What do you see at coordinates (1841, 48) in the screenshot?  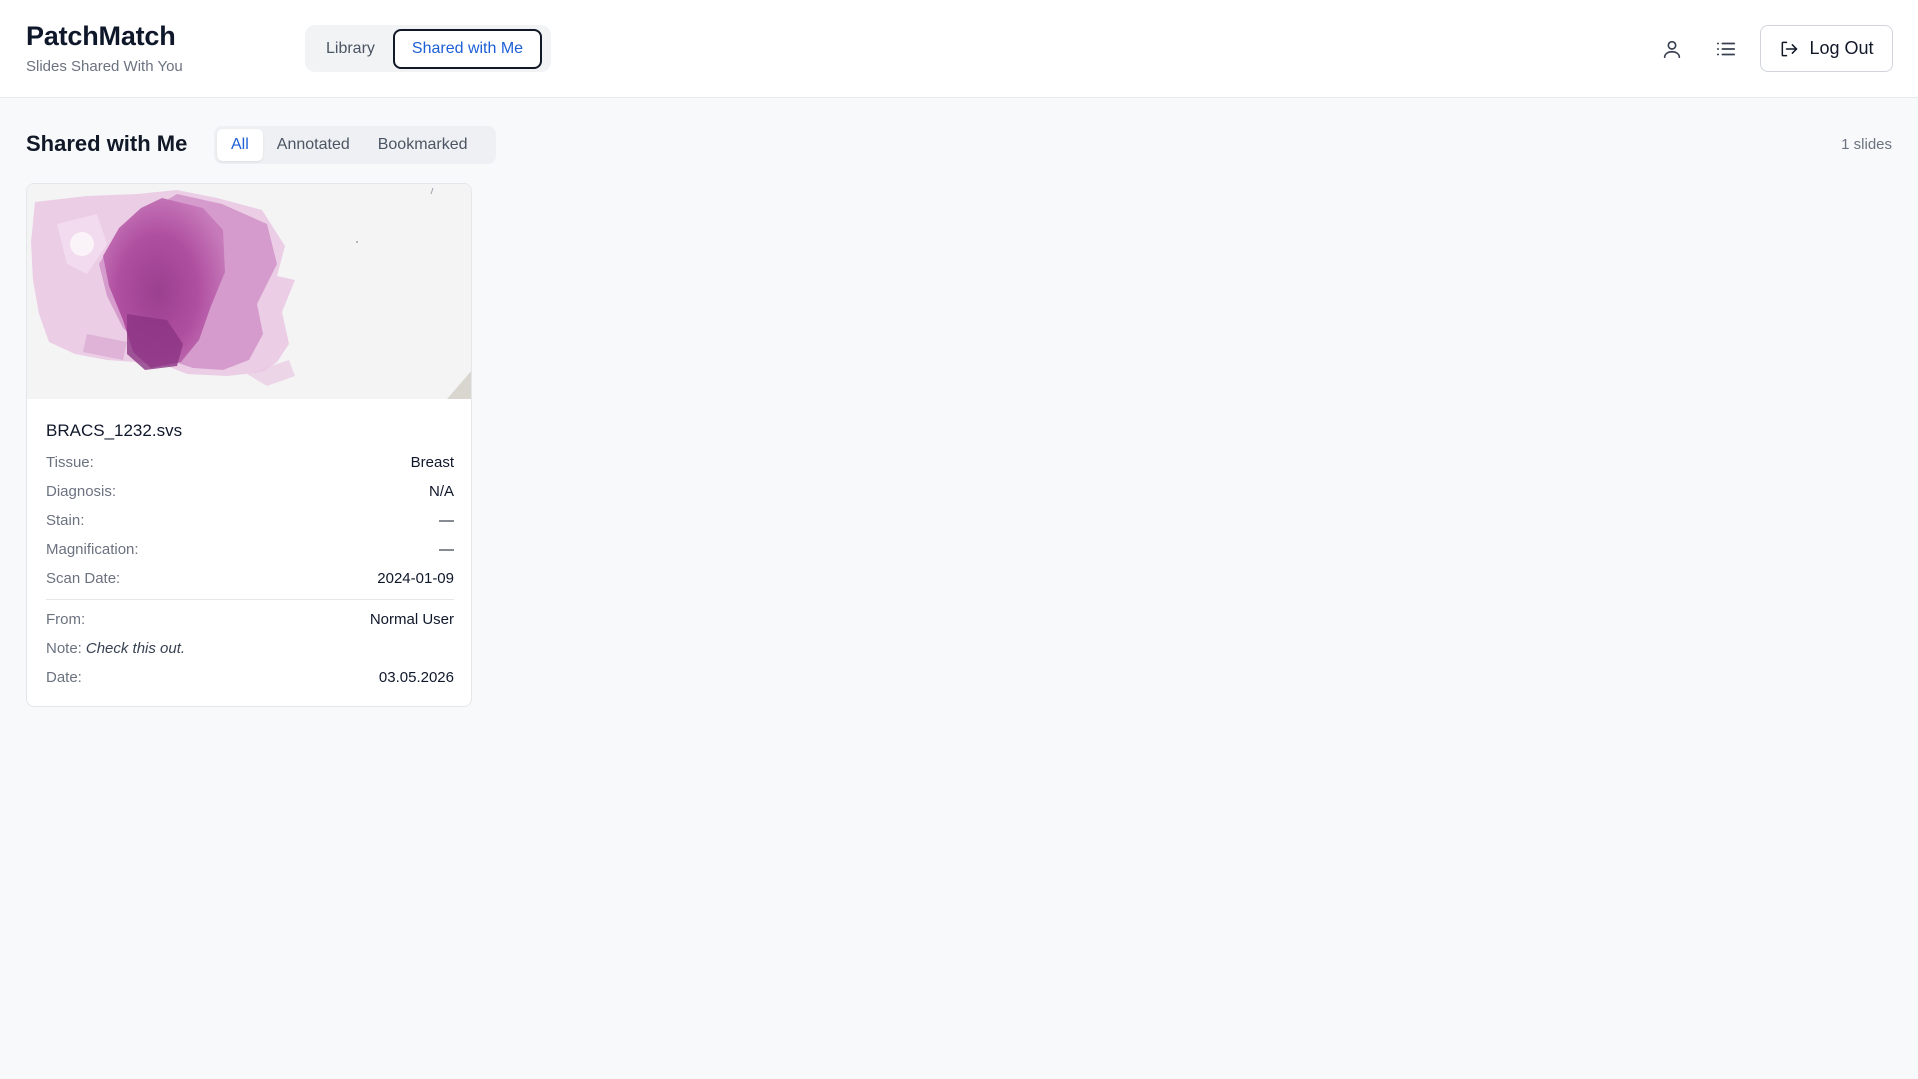 I see `logout-label: Log Out` at bounding box center [1841, 48].